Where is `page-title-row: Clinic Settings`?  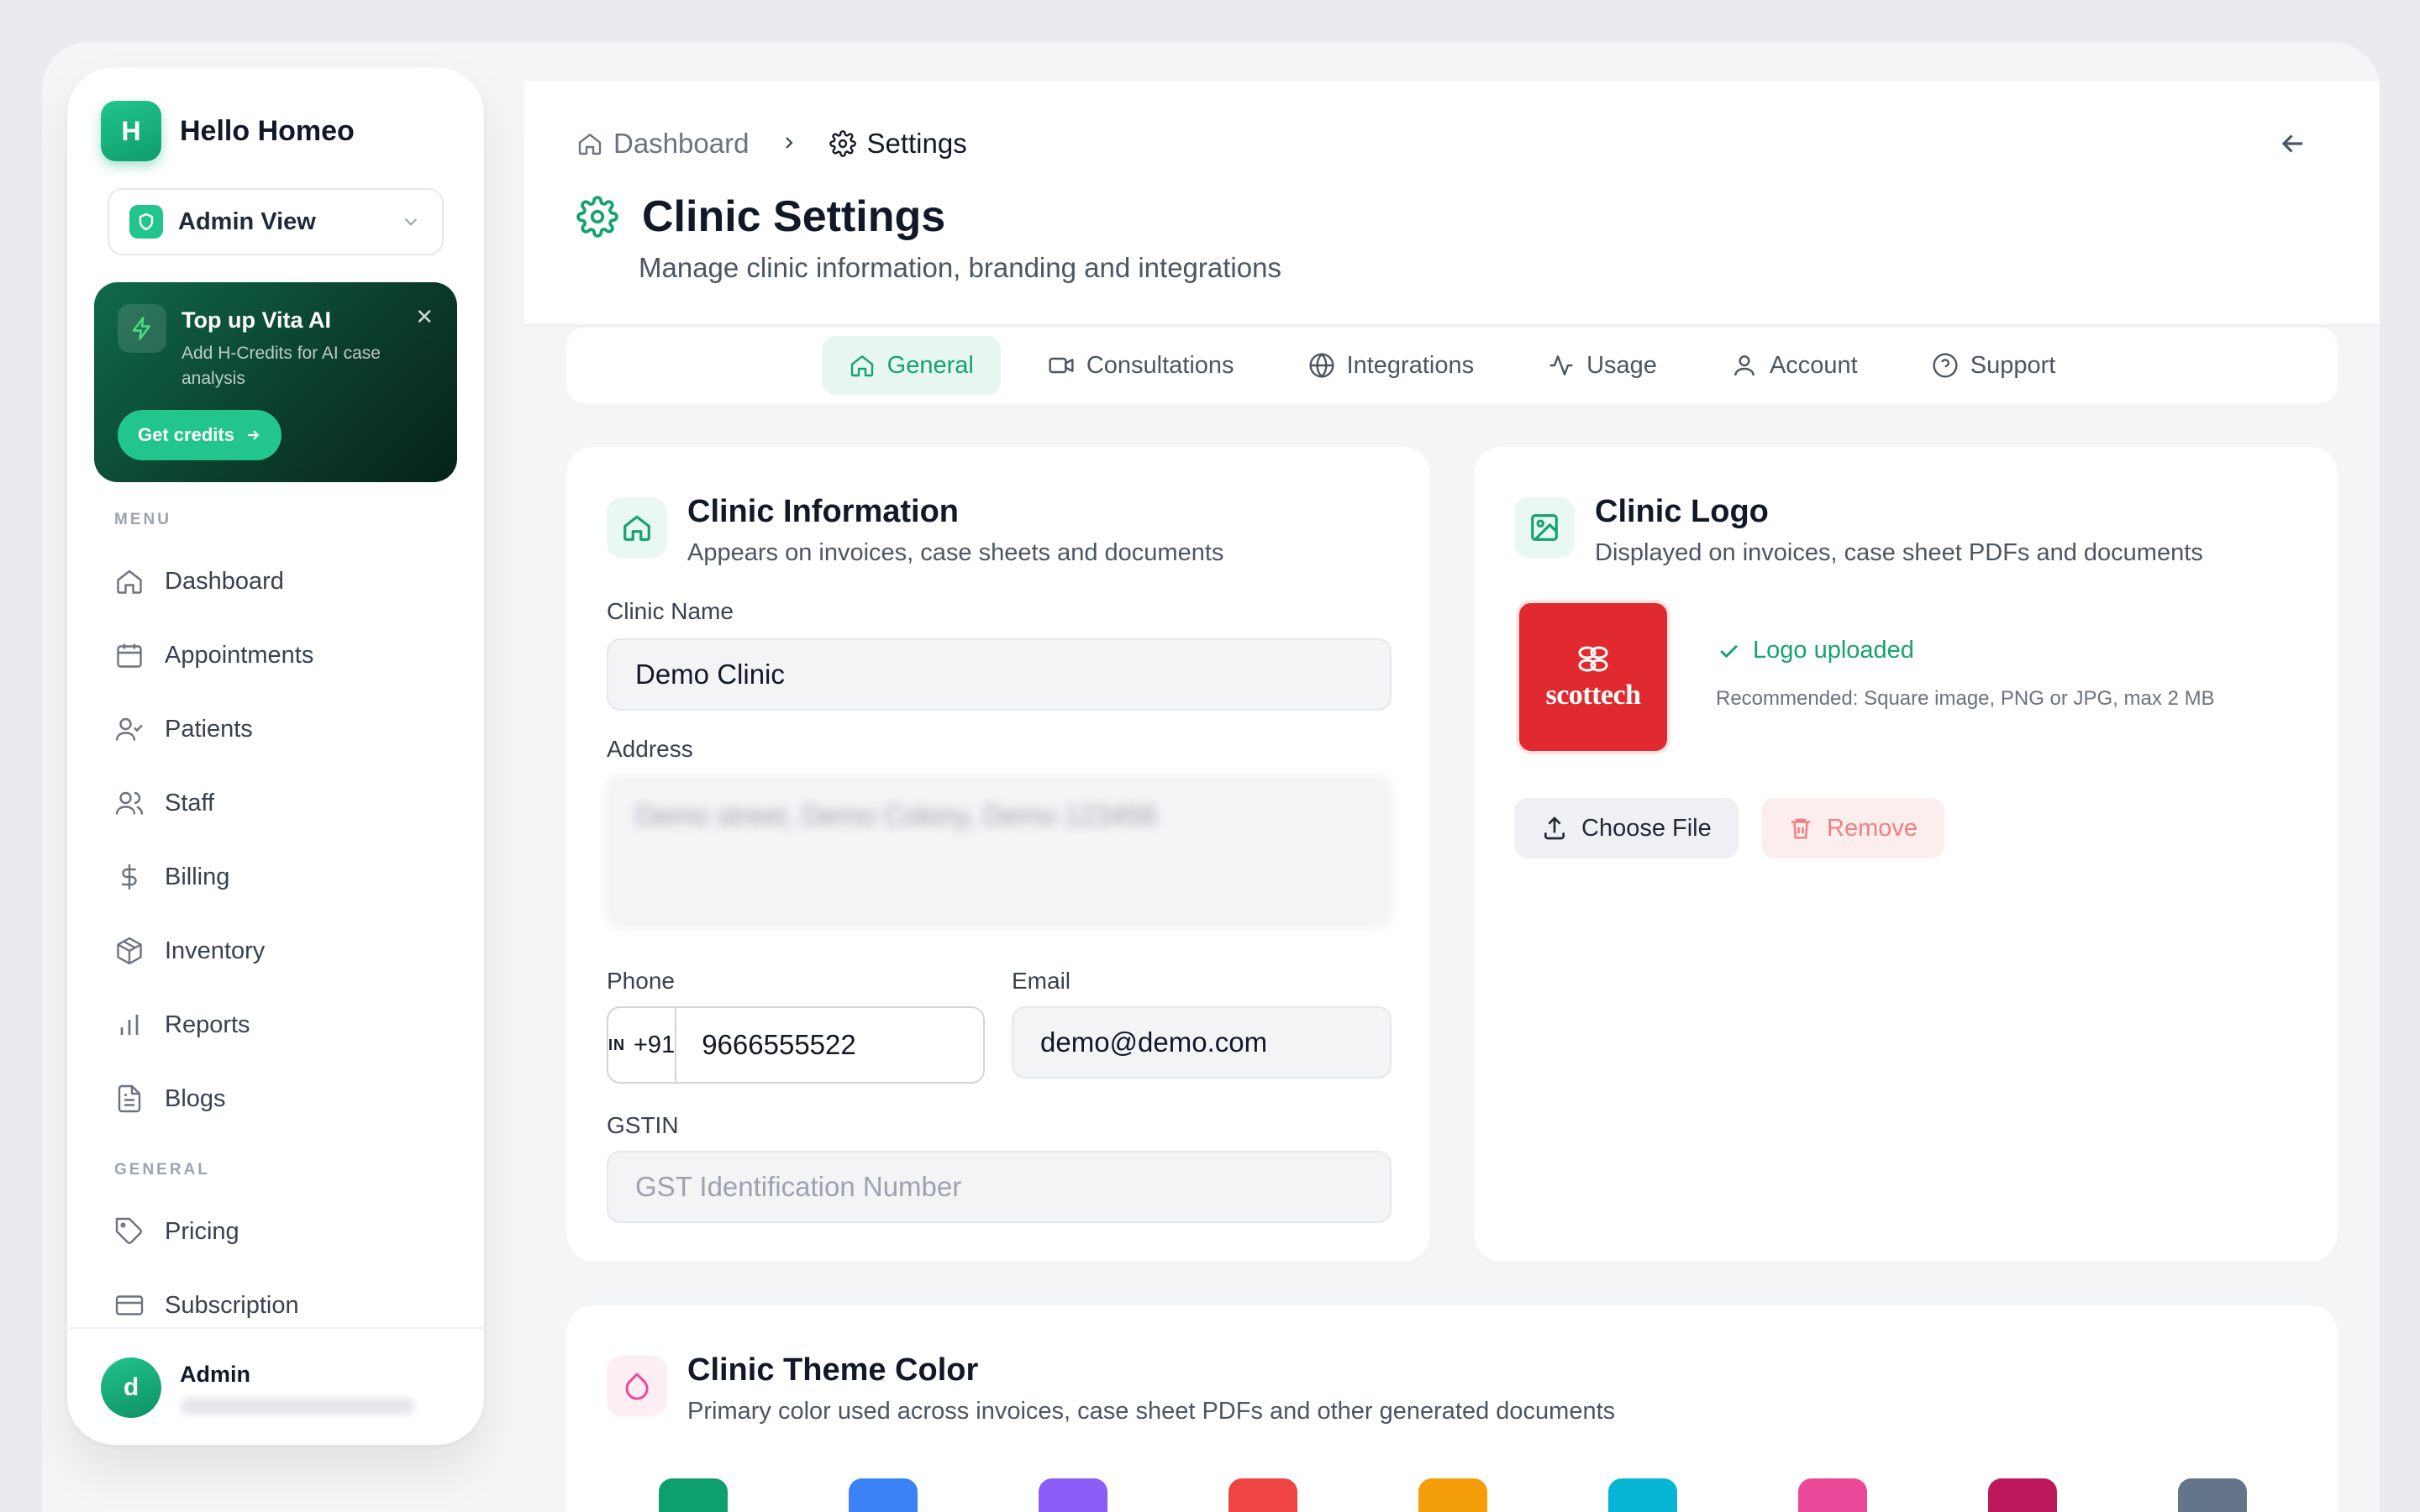
page-title-row: Clinic Settings is located at coordinates (761, 217).